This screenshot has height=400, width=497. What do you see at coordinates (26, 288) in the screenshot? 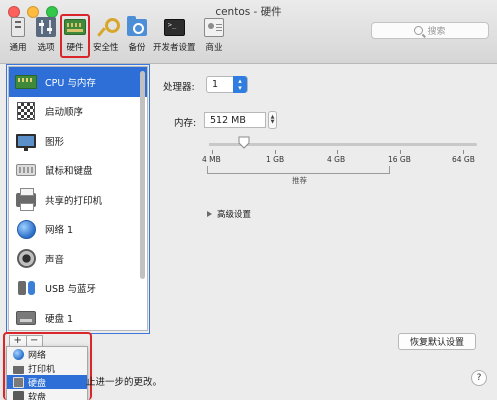
I see `usb-bluetooth-icon` at bounding box center [26, 288].